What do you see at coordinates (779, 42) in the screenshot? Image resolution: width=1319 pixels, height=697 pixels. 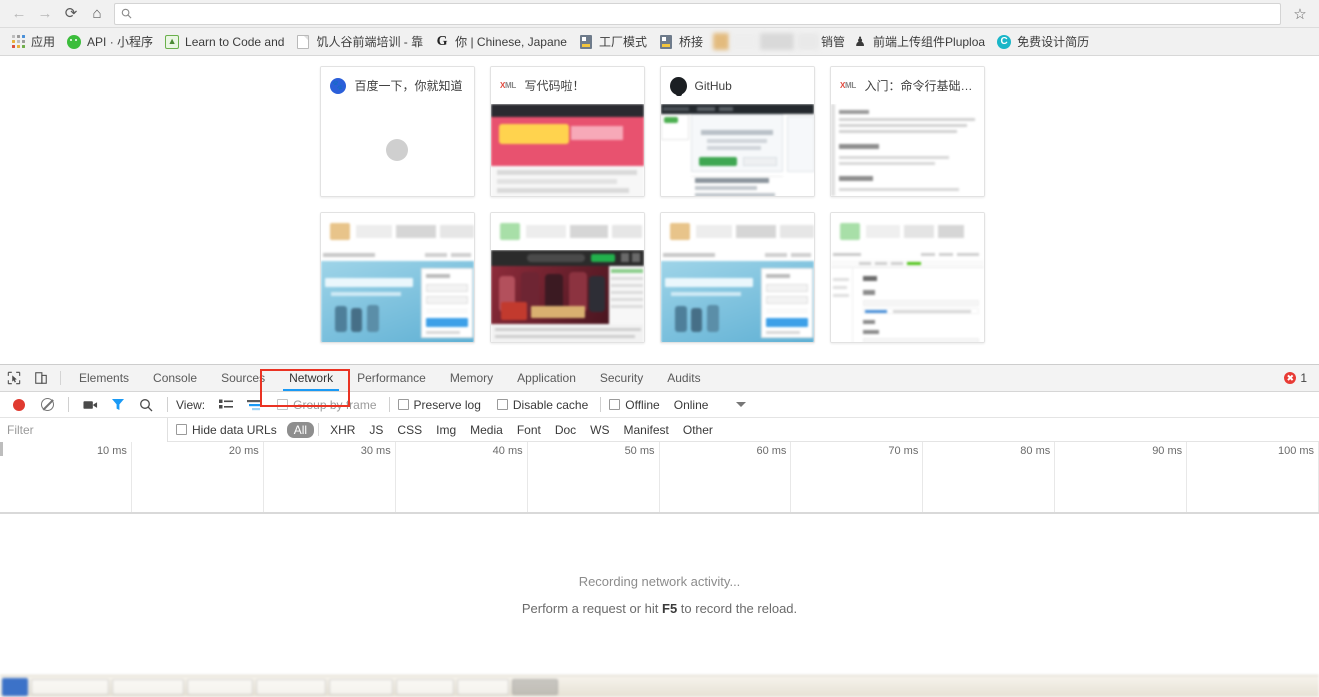 I see `bookmark-redacted: 销管` at bounding box center [779, 42].